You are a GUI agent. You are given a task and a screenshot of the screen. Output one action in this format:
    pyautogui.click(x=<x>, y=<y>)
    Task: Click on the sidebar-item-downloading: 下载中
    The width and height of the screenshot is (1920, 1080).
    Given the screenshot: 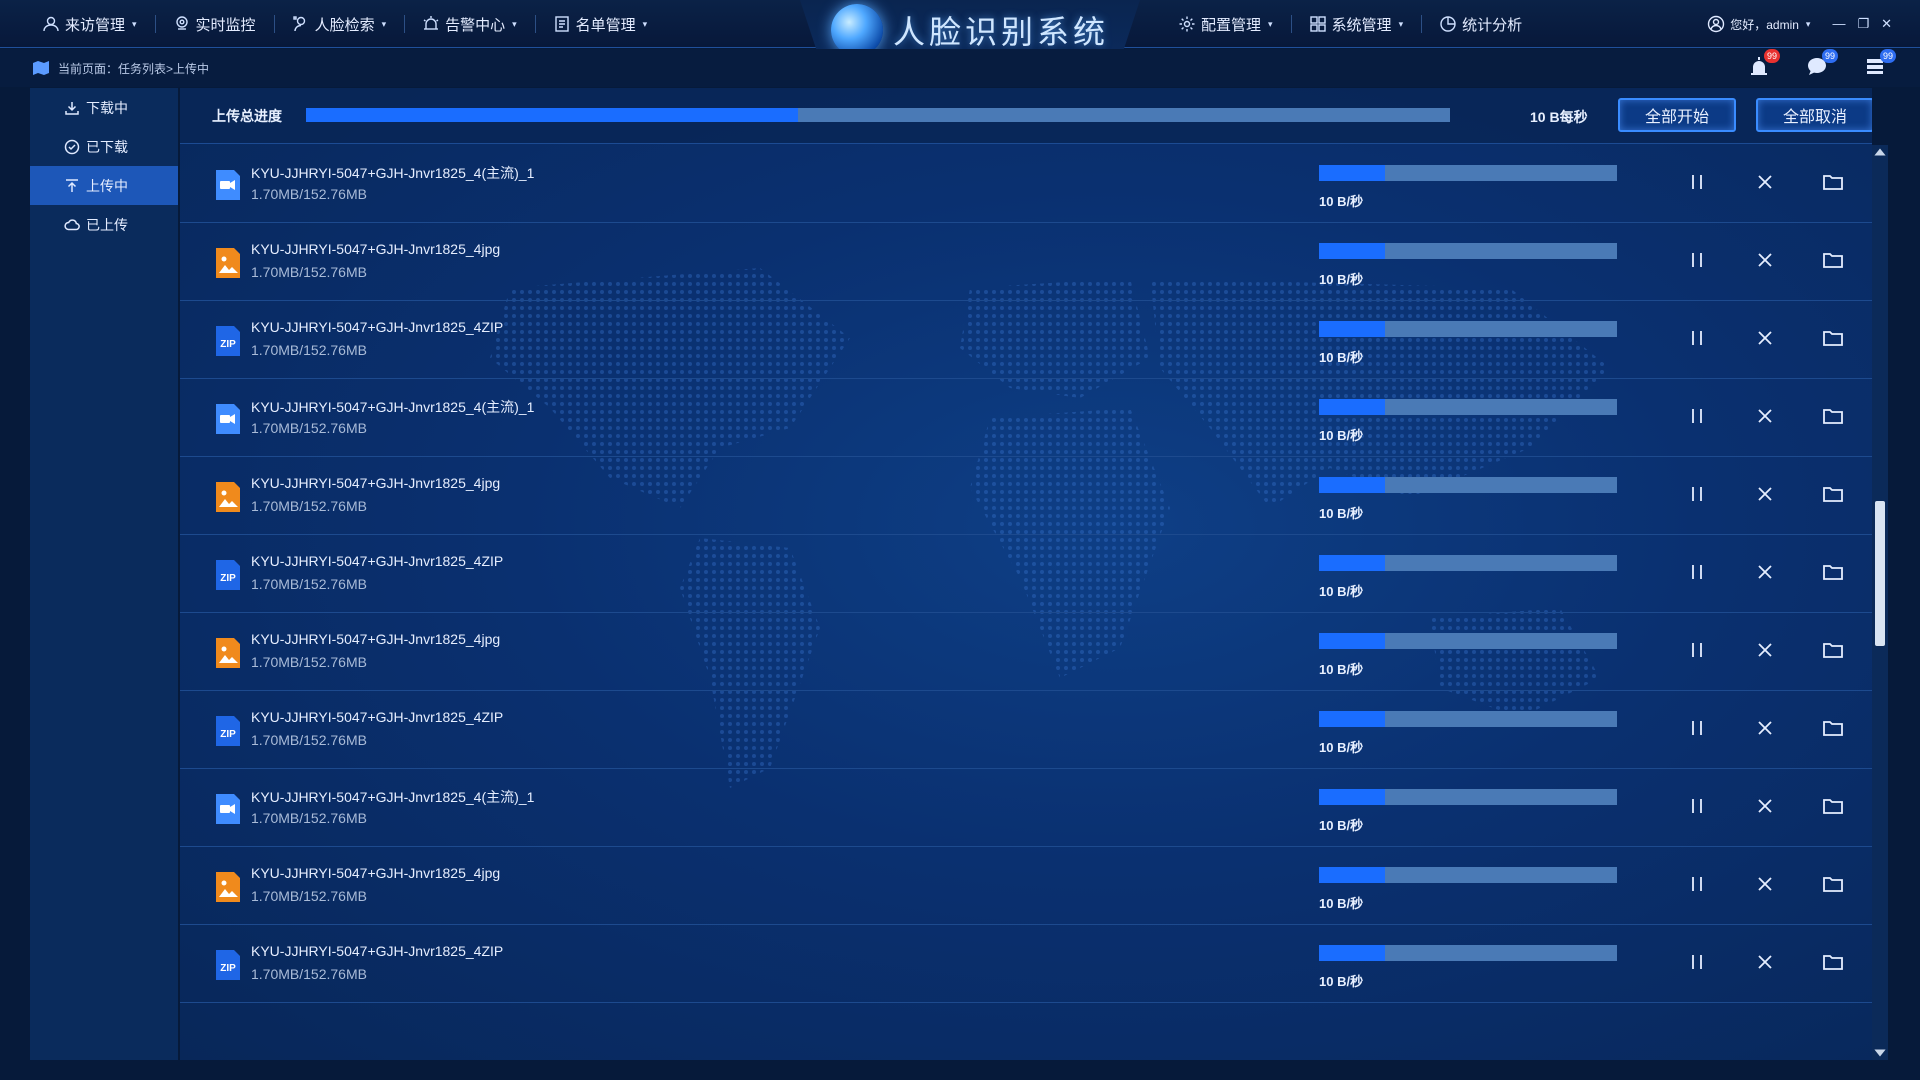 What is the action you would take?
    pyautogui.click(x=104, y=107)
    